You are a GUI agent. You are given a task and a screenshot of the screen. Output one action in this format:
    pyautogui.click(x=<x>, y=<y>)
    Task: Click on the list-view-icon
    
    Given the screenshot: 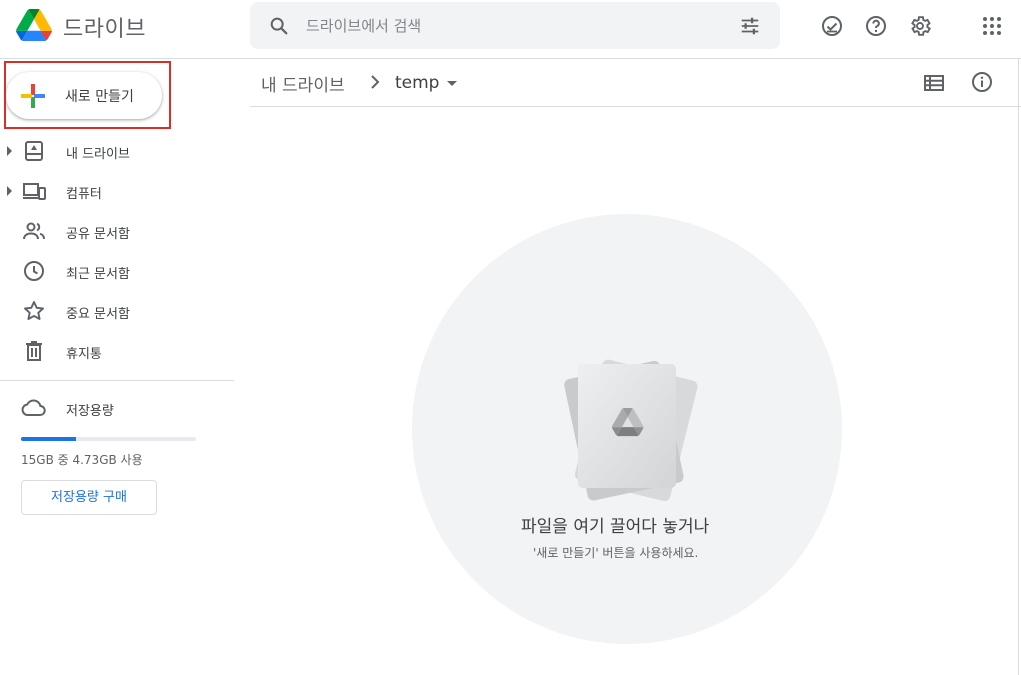 What is the action you would take?
    pyautogui.click(x=934, y=83)
    